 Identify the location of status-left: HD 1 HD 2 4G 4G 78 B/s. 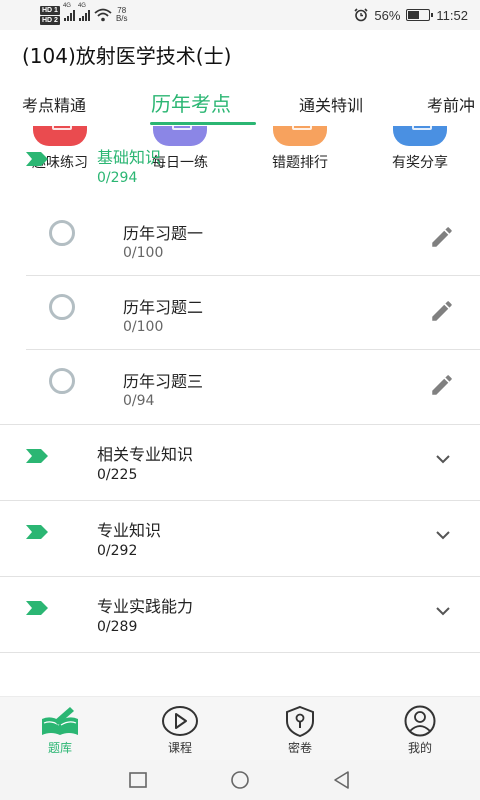
(84, 14).